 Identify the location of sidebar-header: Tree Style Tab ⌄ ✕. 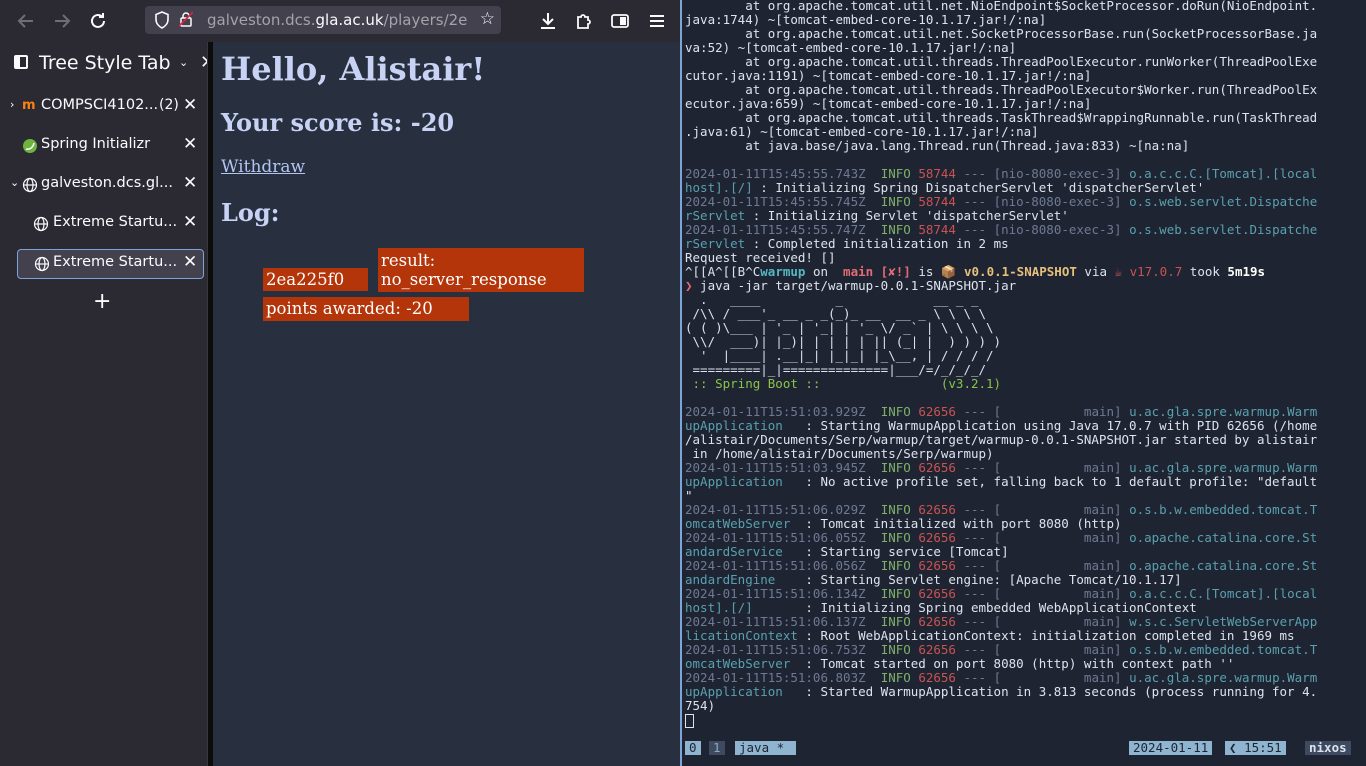
(107, 64).